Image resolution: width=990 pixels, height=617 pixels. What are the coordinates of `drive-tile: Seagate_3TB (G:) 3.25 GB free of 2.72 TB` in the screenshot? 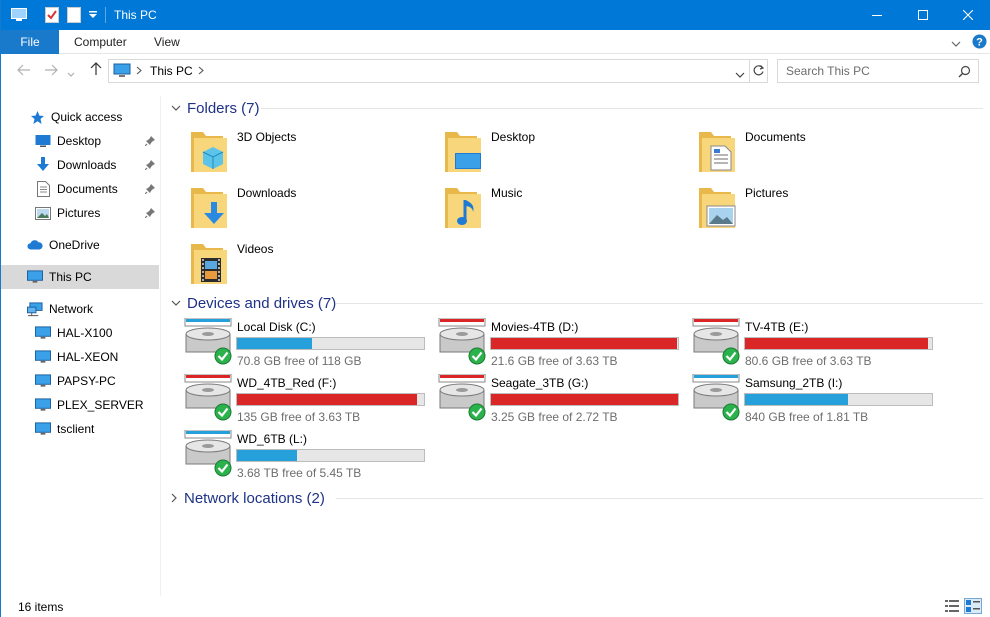 It's located at (548, 399).